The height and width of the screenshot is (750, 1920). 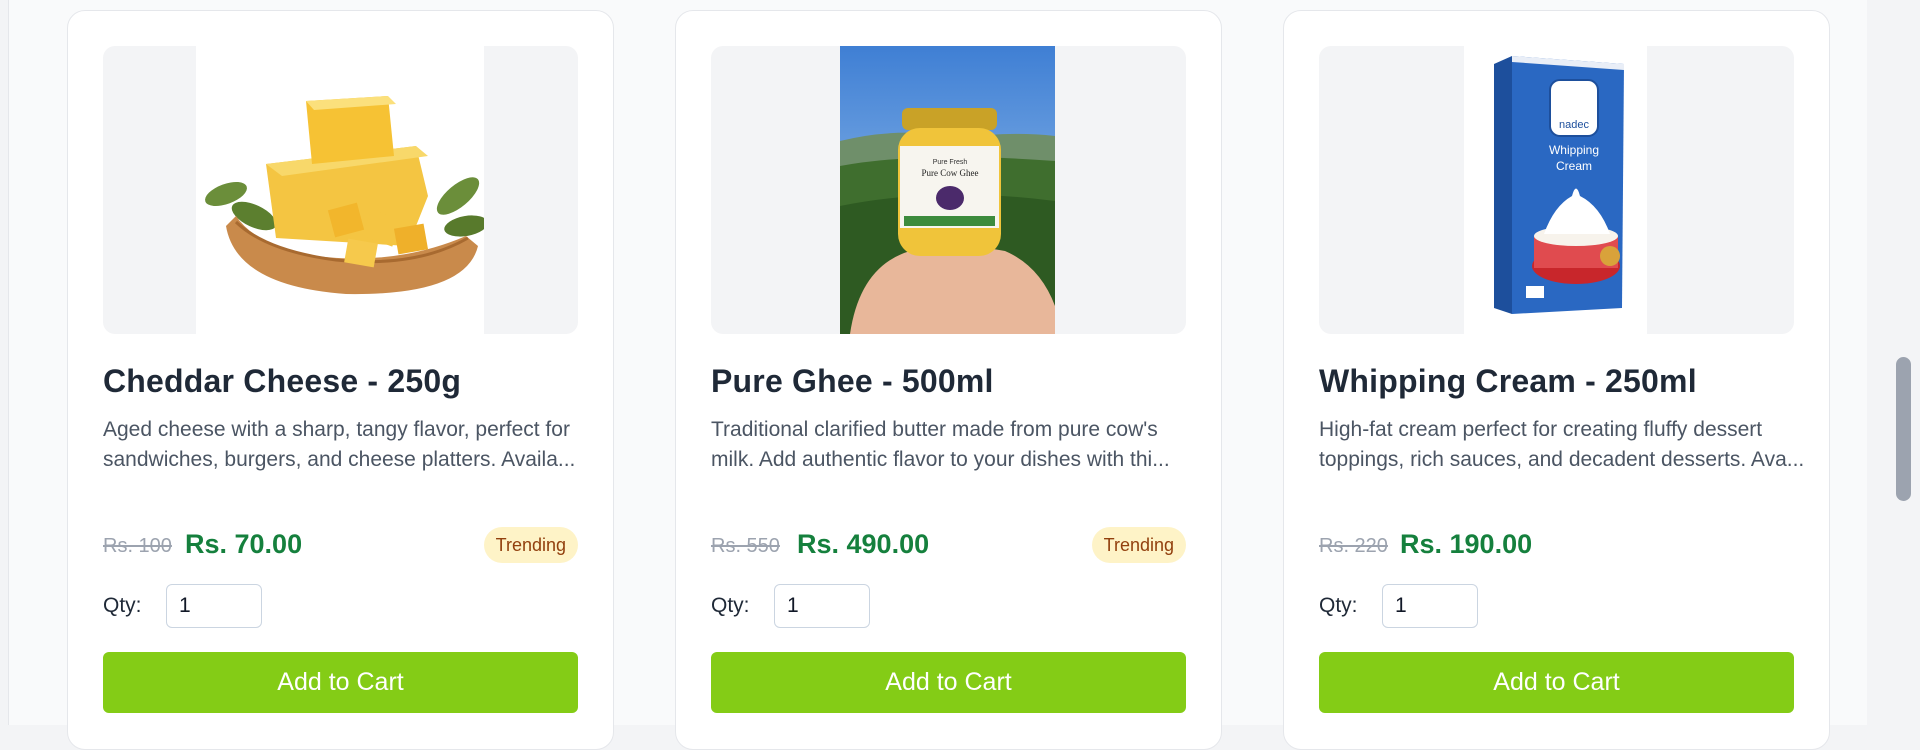 What do you see at coordinates (950, 173) in the screenshot?
I see `ghee-label-line2: Pure Cow Ghee` at bounding box center [950, 173].